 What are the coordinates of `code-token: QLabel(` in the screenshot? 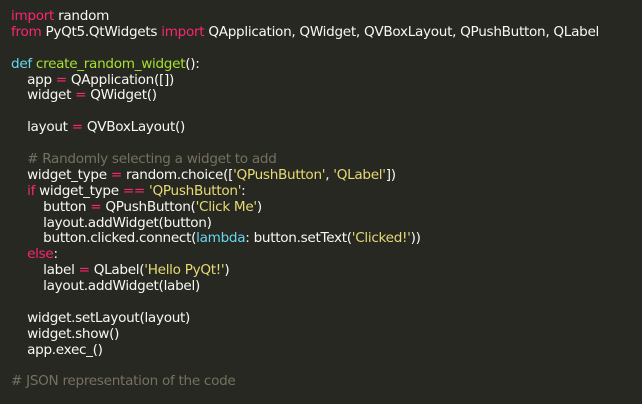 It's located at (117, 270).